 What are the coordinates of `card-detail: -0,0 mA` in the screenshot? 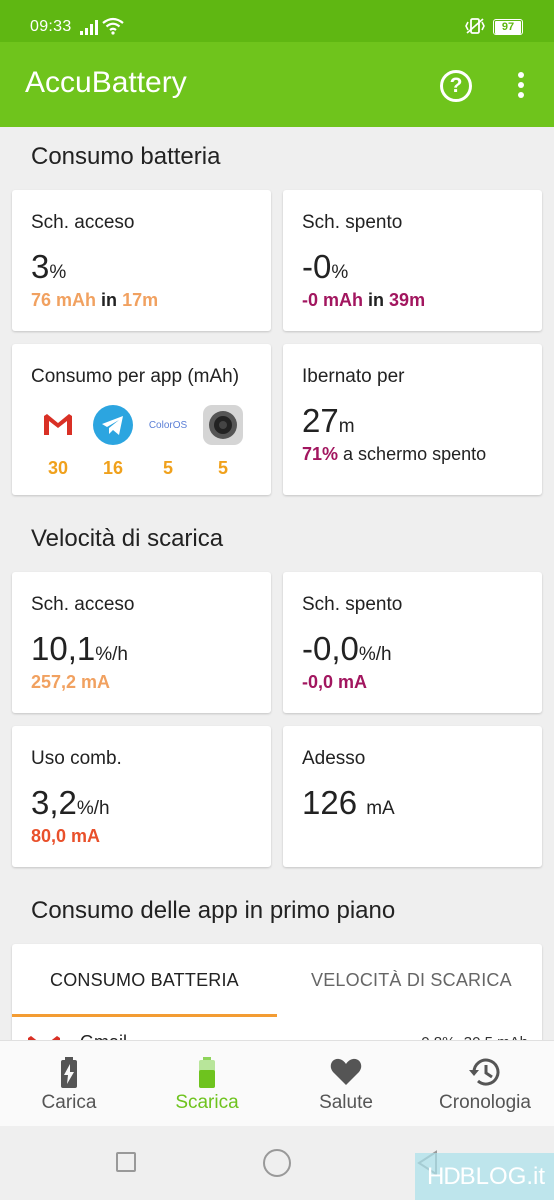 It's located at (335, 682).